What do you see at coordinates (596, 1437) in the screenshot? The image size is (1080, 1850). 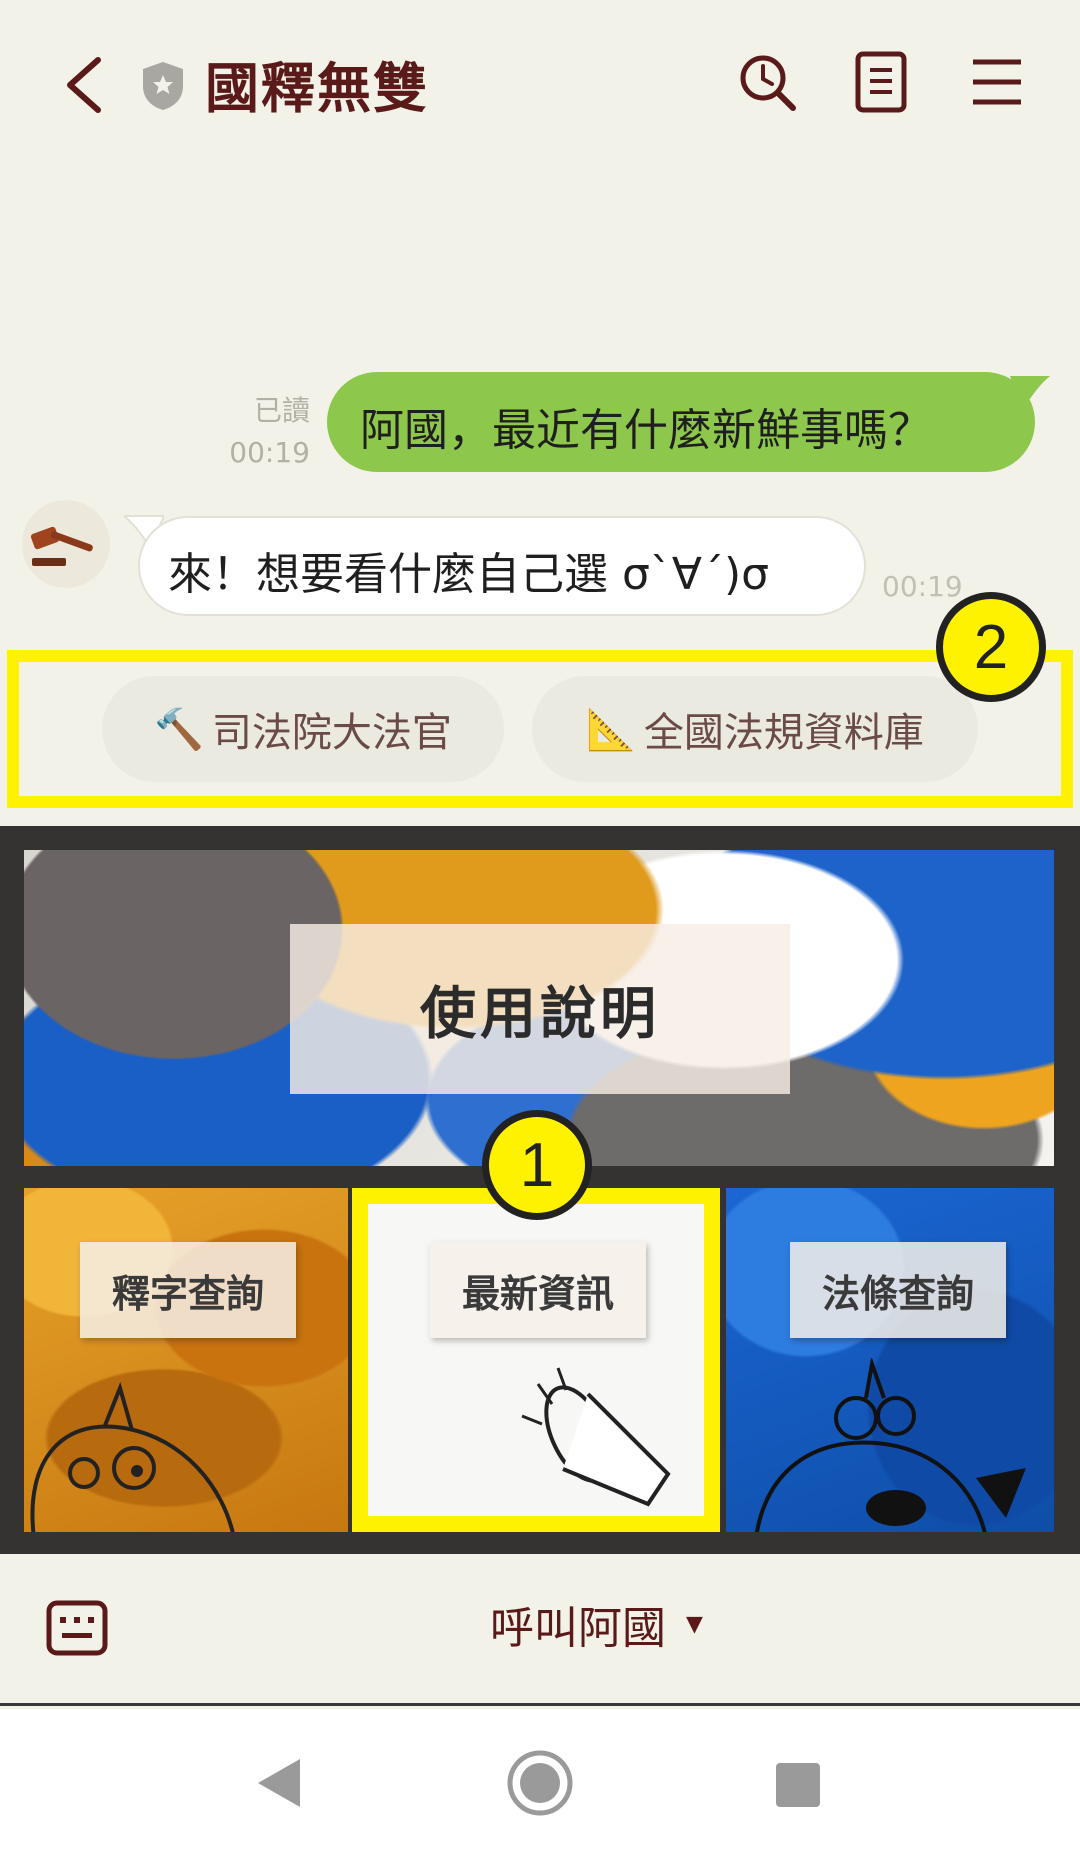 I see `megaphone-icon` at bounding box center [596, 1437].